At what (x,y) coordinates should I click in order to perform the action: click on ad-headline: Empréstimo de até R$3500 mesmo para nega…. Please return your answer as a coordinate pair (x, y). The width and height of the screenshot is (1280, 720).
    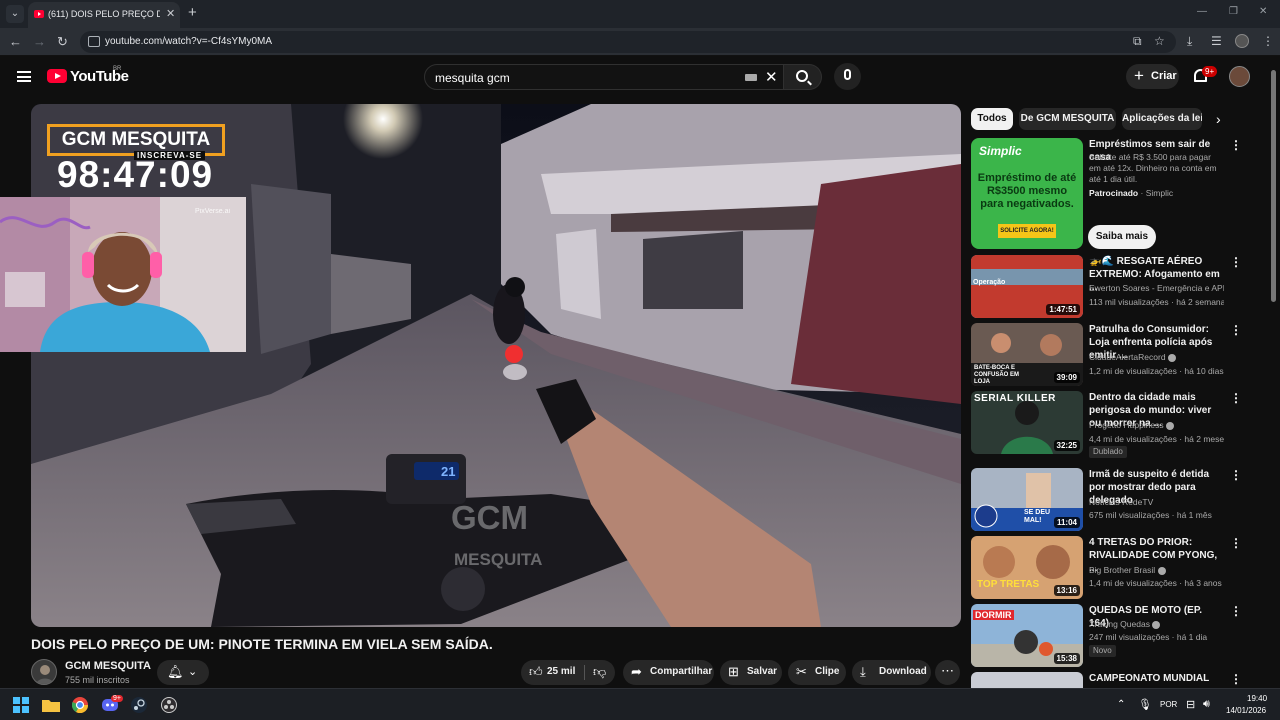
    Looking at the image, I should click on (1027, 191).